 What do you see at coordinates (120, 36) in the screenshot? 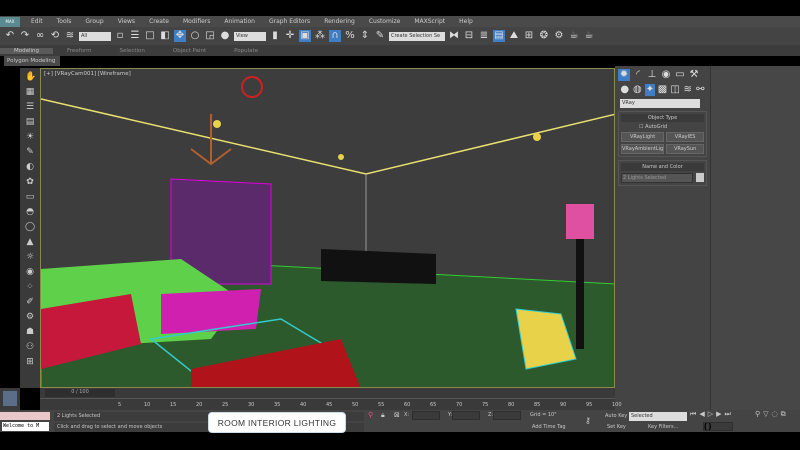
I see `select-object-icon: ▫` at bounding box center [120, 36].